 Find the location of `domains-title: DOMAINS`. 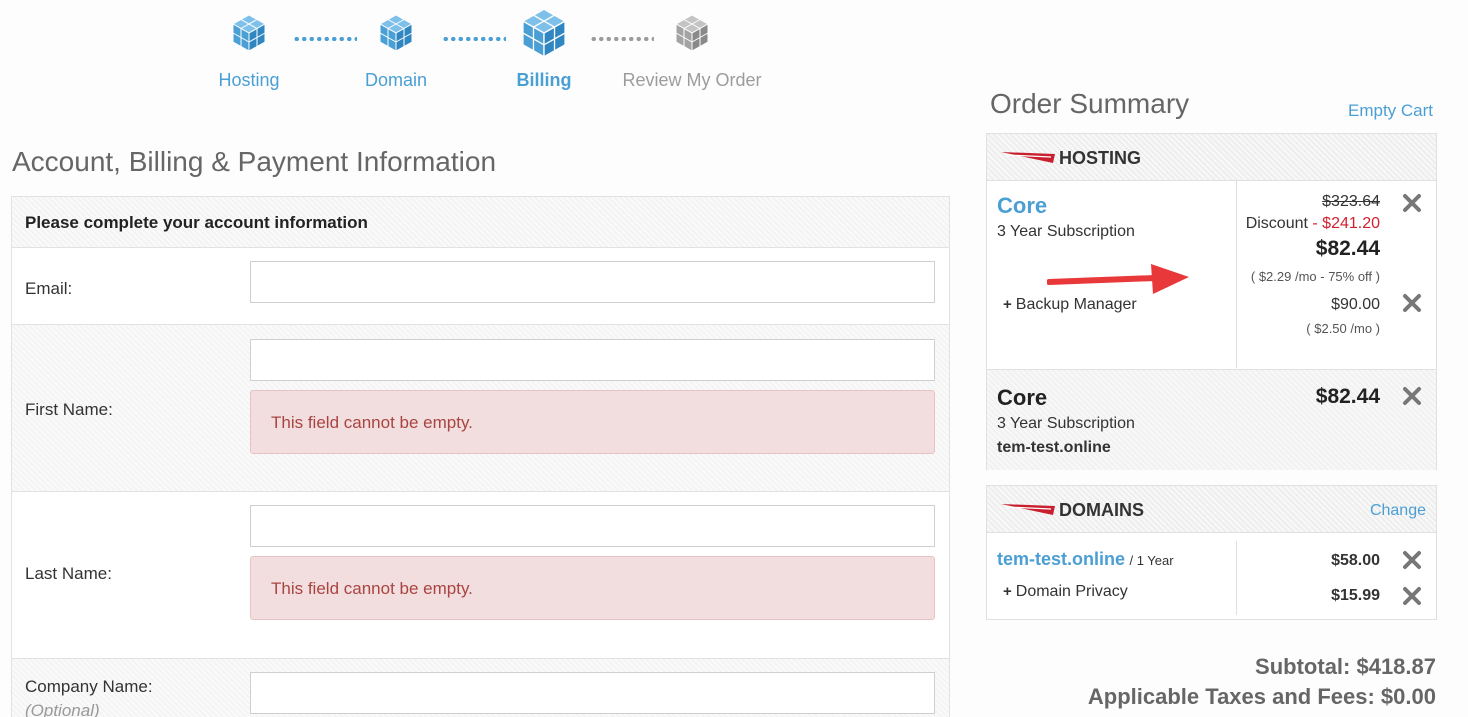

domains-title: DOMAINS is located at coordinates (1101, 510).